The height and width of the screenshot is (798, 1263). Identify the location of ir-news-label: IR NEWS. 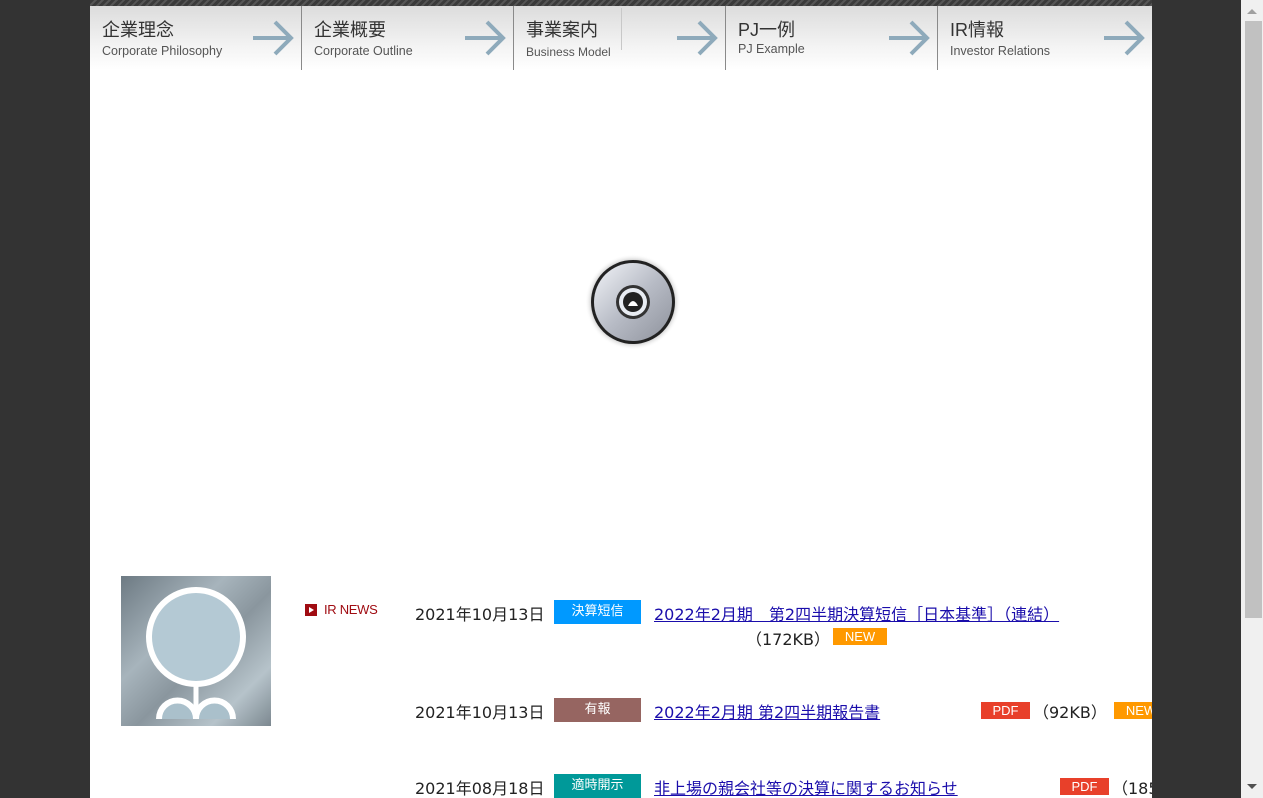
(351, 609).